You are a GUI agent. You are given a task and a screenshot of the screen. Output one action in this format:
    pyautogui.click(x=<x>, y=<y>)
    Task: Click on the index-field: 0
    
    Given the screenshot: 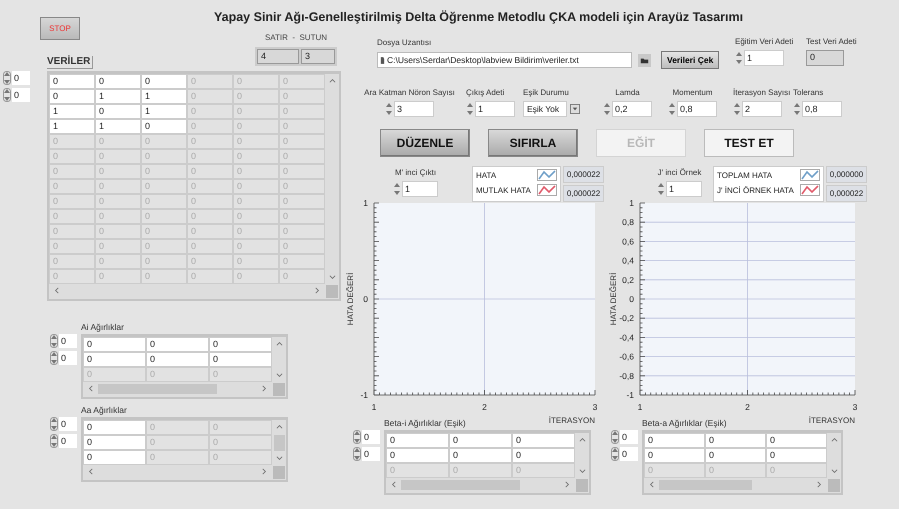 What is the action you would take?
    pyautogui.click(x=23, y=95)
    